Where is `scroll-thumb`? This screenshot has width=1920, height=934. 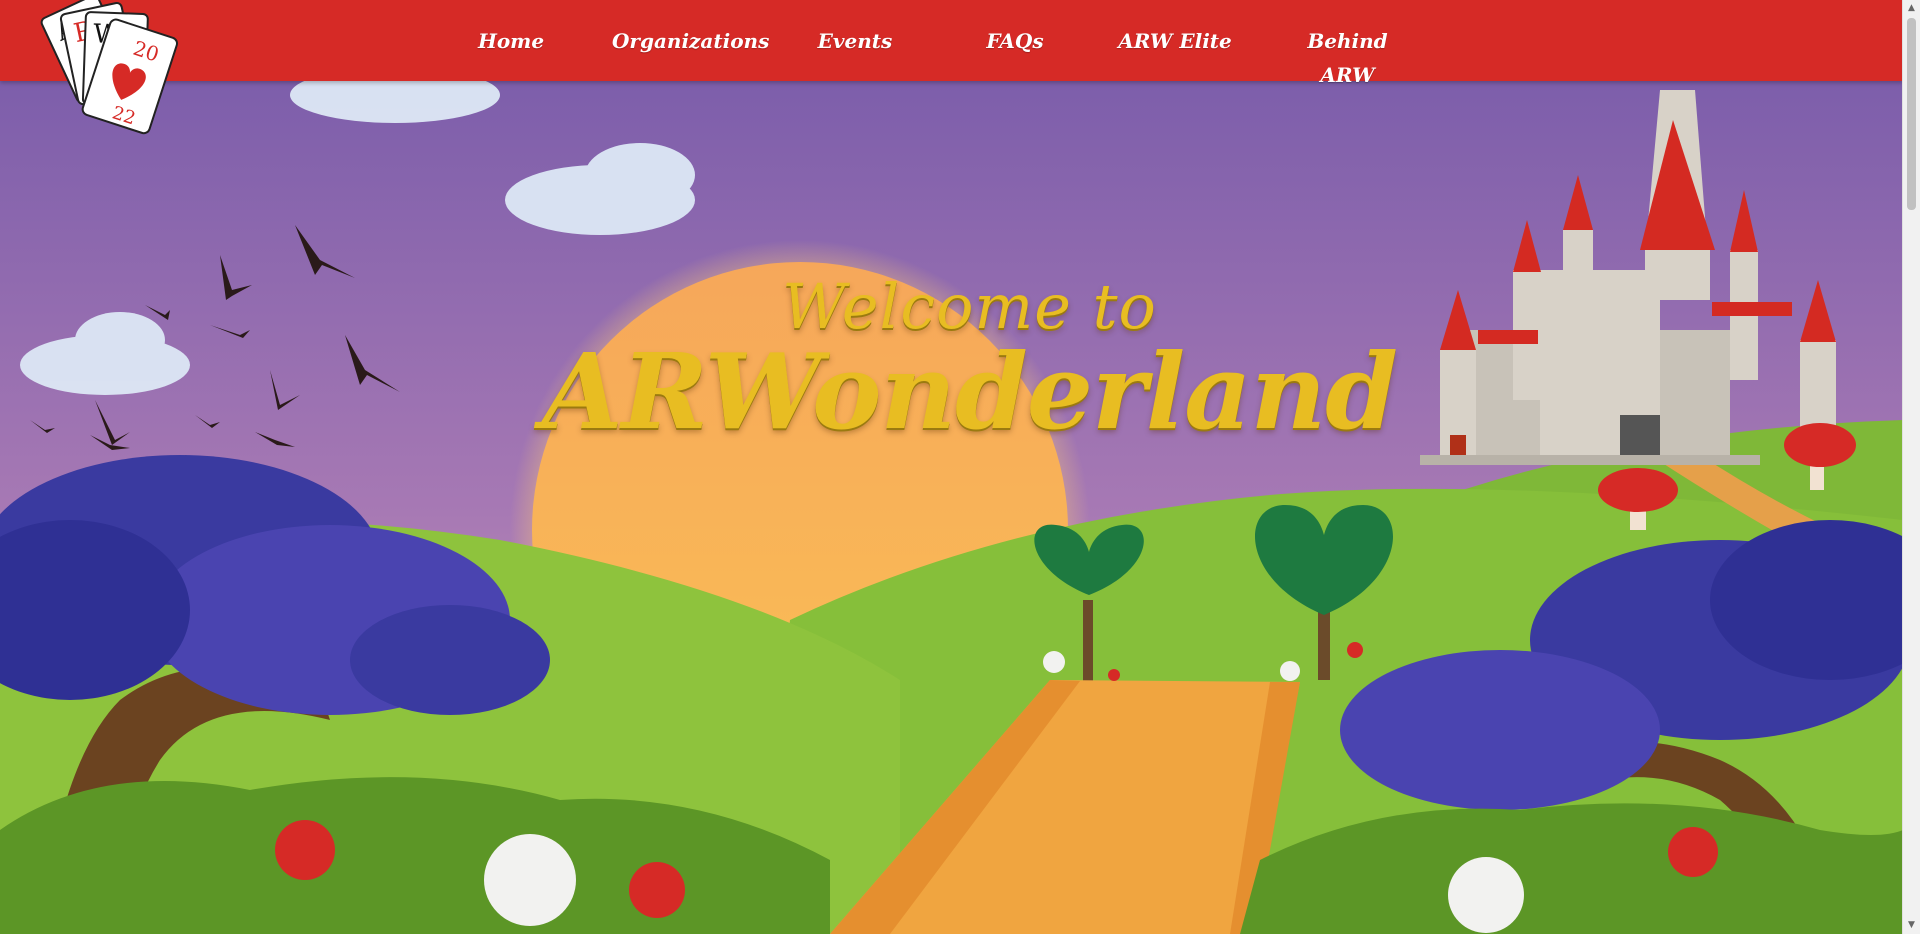 scroll-thumb is located at coordinates (1911, 114).